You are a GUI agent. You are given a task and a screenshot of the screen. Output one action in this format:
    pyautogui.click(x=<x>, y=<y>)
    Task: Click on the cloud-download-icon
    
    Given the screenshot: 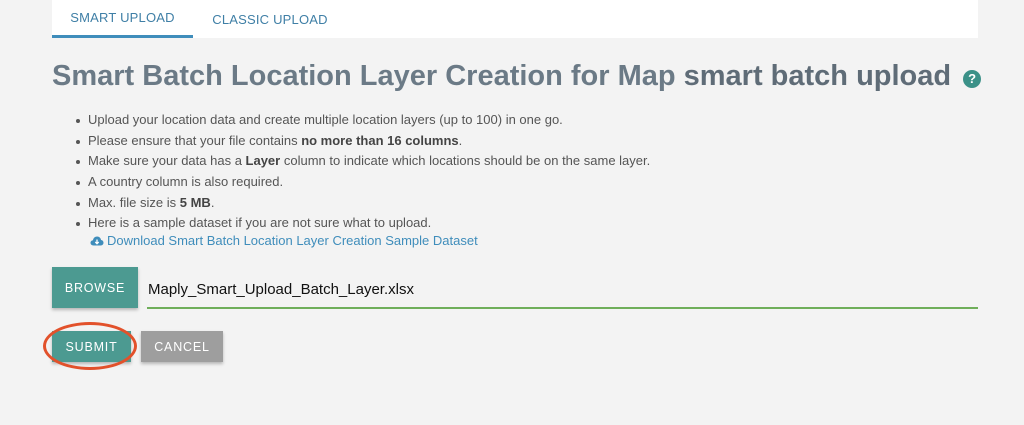 What is the action you would take?
    pyautogui.click(x=97, y=240)
    